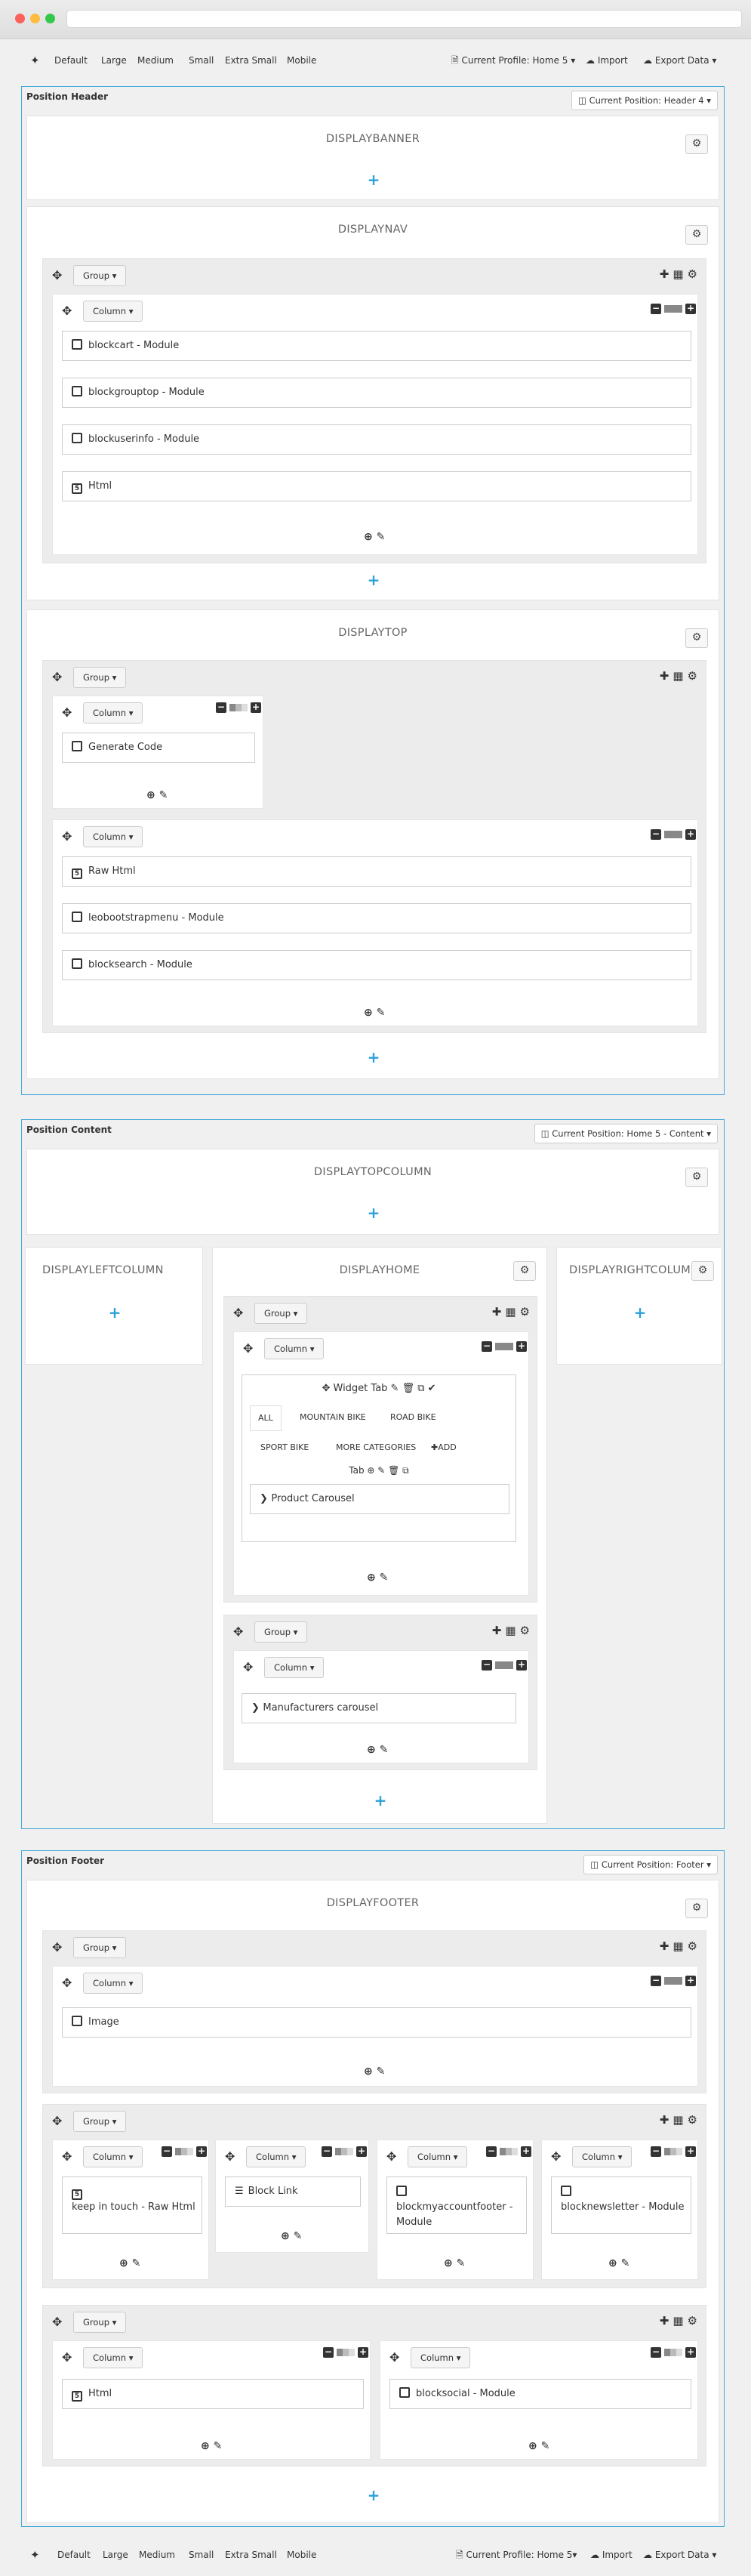 Image resolution: width=751 pixels, height=2576 pixels. I want to click on tab-mountain-bike: MOUNTAIN BIKE, so click(333, 1418).